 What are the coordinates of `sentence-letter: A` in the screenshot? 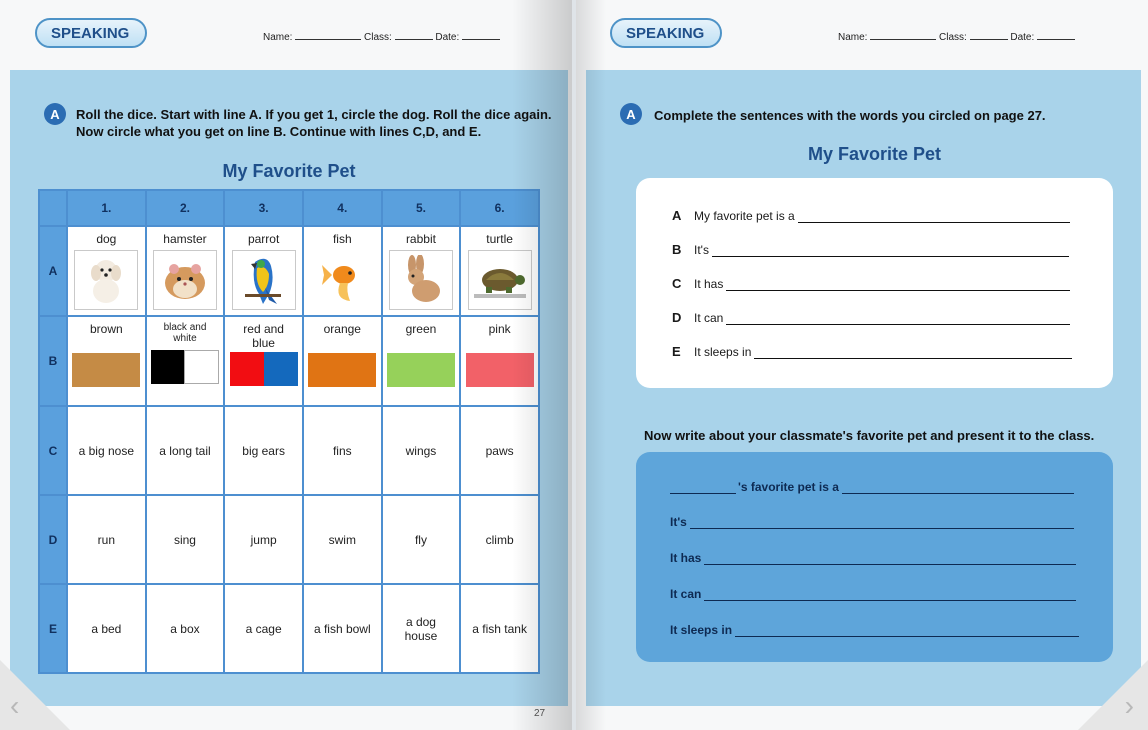 It's located at (677, 215).